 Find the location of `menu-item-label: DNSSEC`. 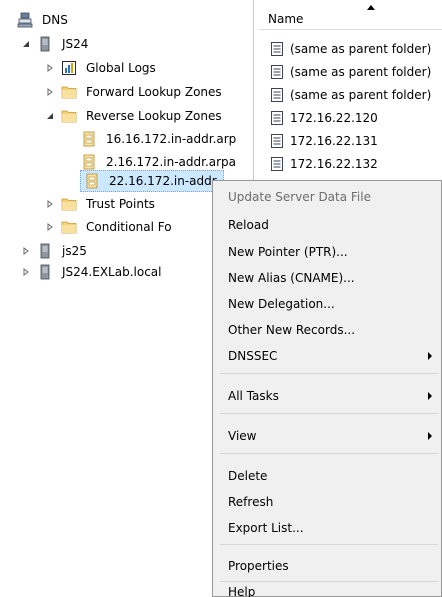

menu-item-label: DNSSEC is located at coordinates (253, 356).